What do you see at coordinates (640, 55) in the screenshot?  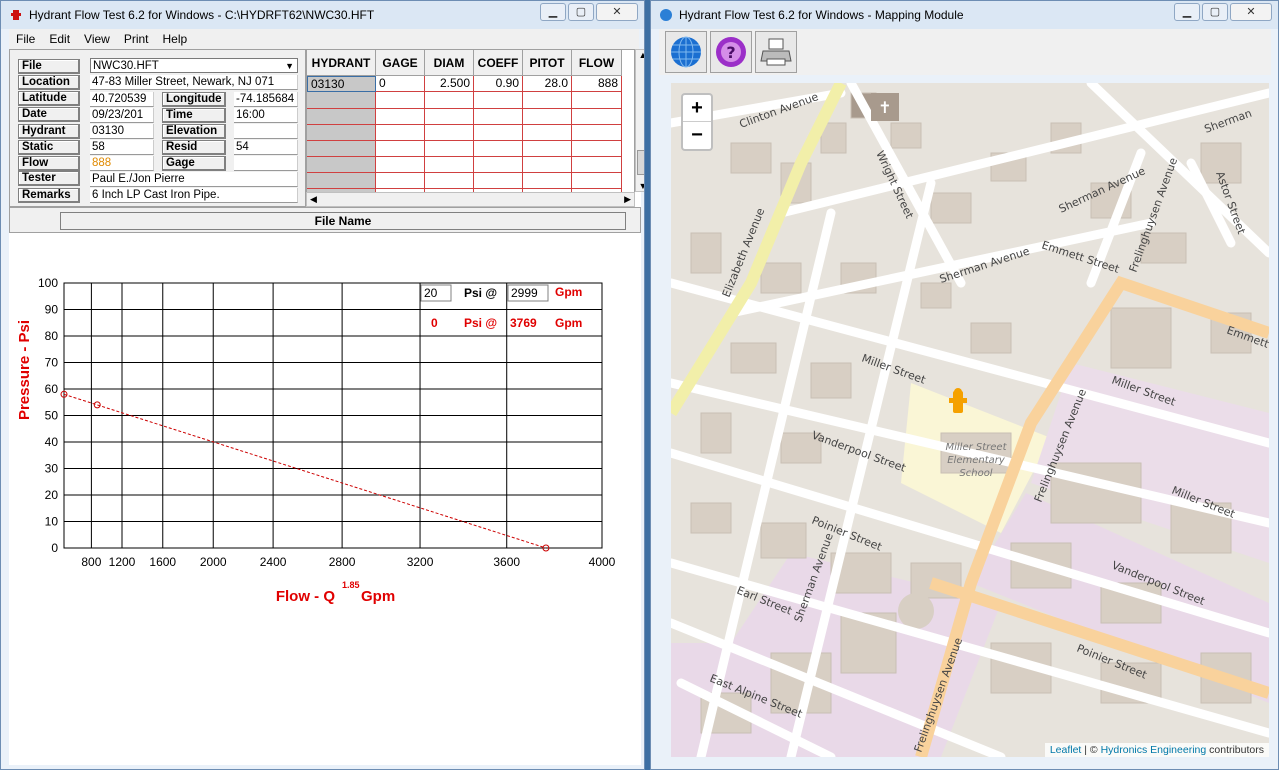 I see `scroll-up-icon: ▲` at bounding box center [640, 55].